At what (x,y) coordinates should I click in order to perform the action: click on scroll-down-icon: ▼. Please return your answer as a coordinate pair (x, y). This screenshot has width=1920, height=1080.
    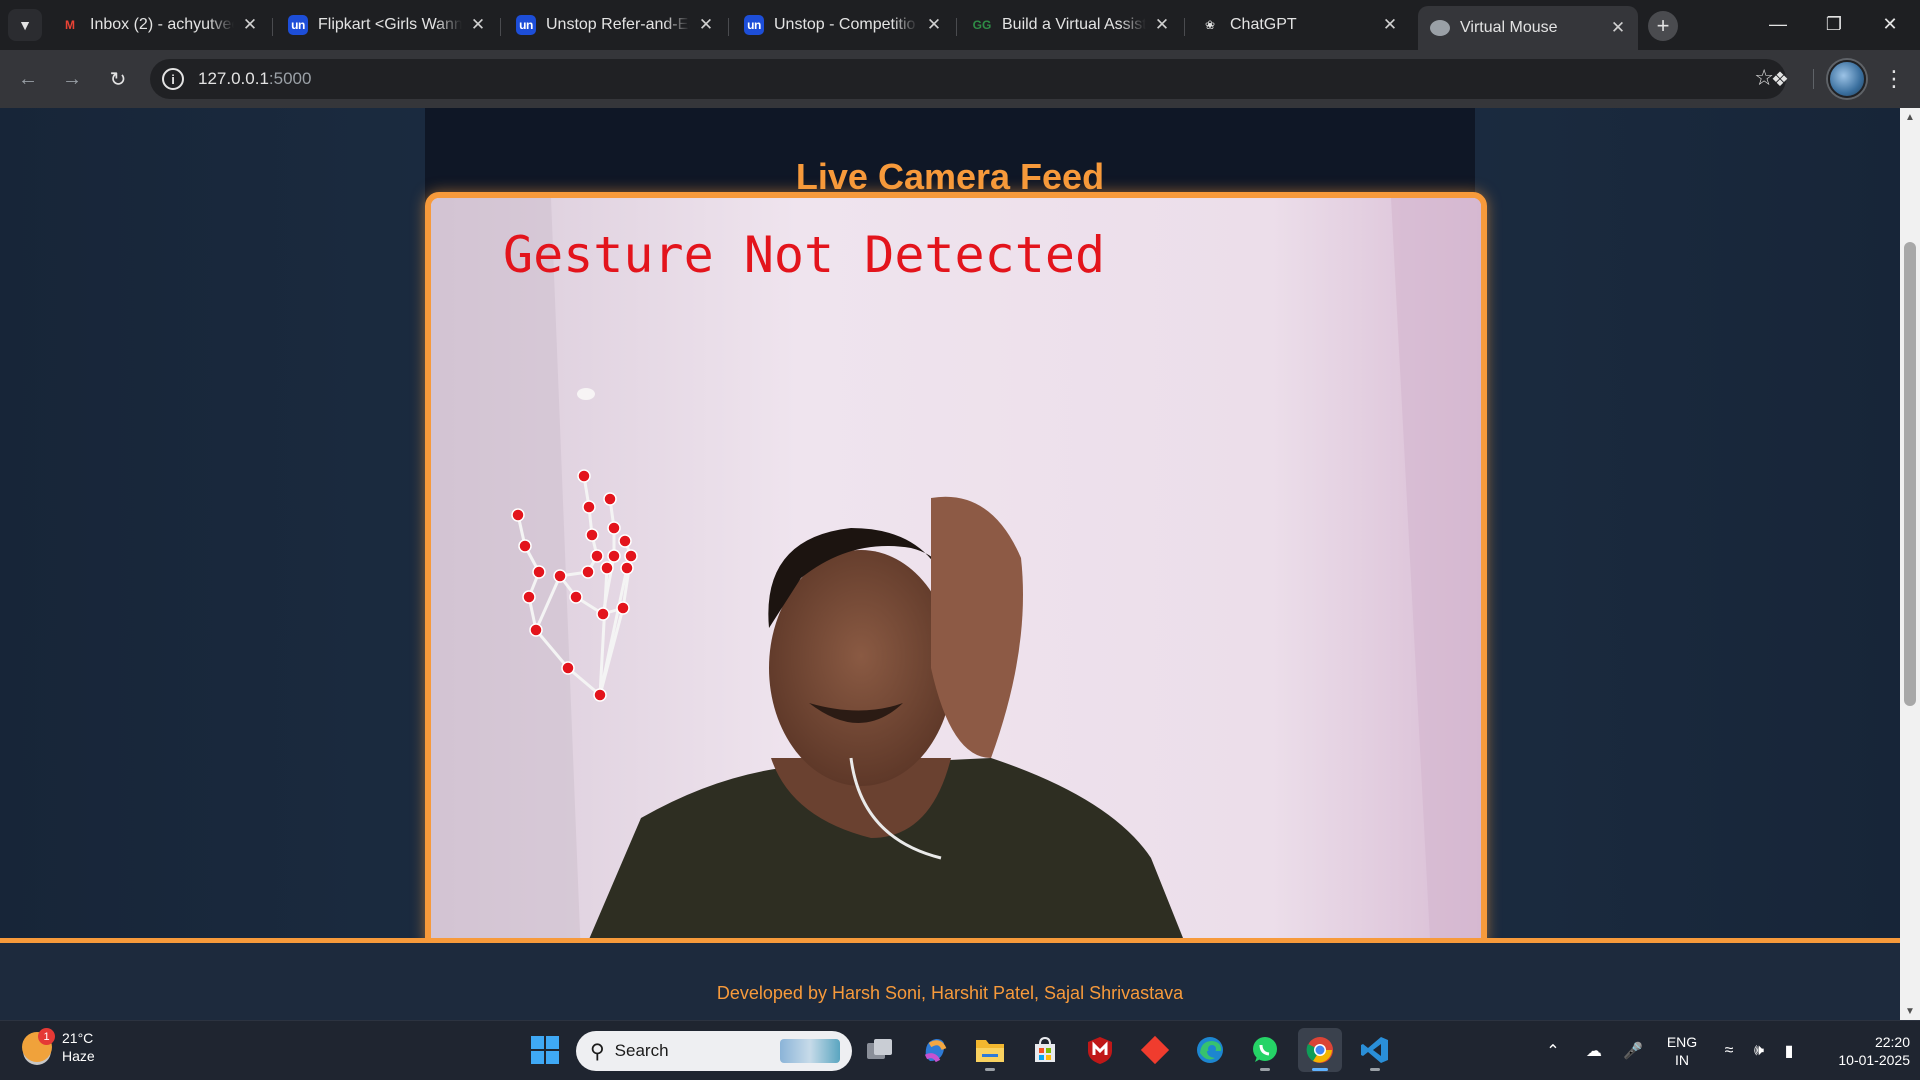
    Looking at the image, I should click on (1910, 1011).